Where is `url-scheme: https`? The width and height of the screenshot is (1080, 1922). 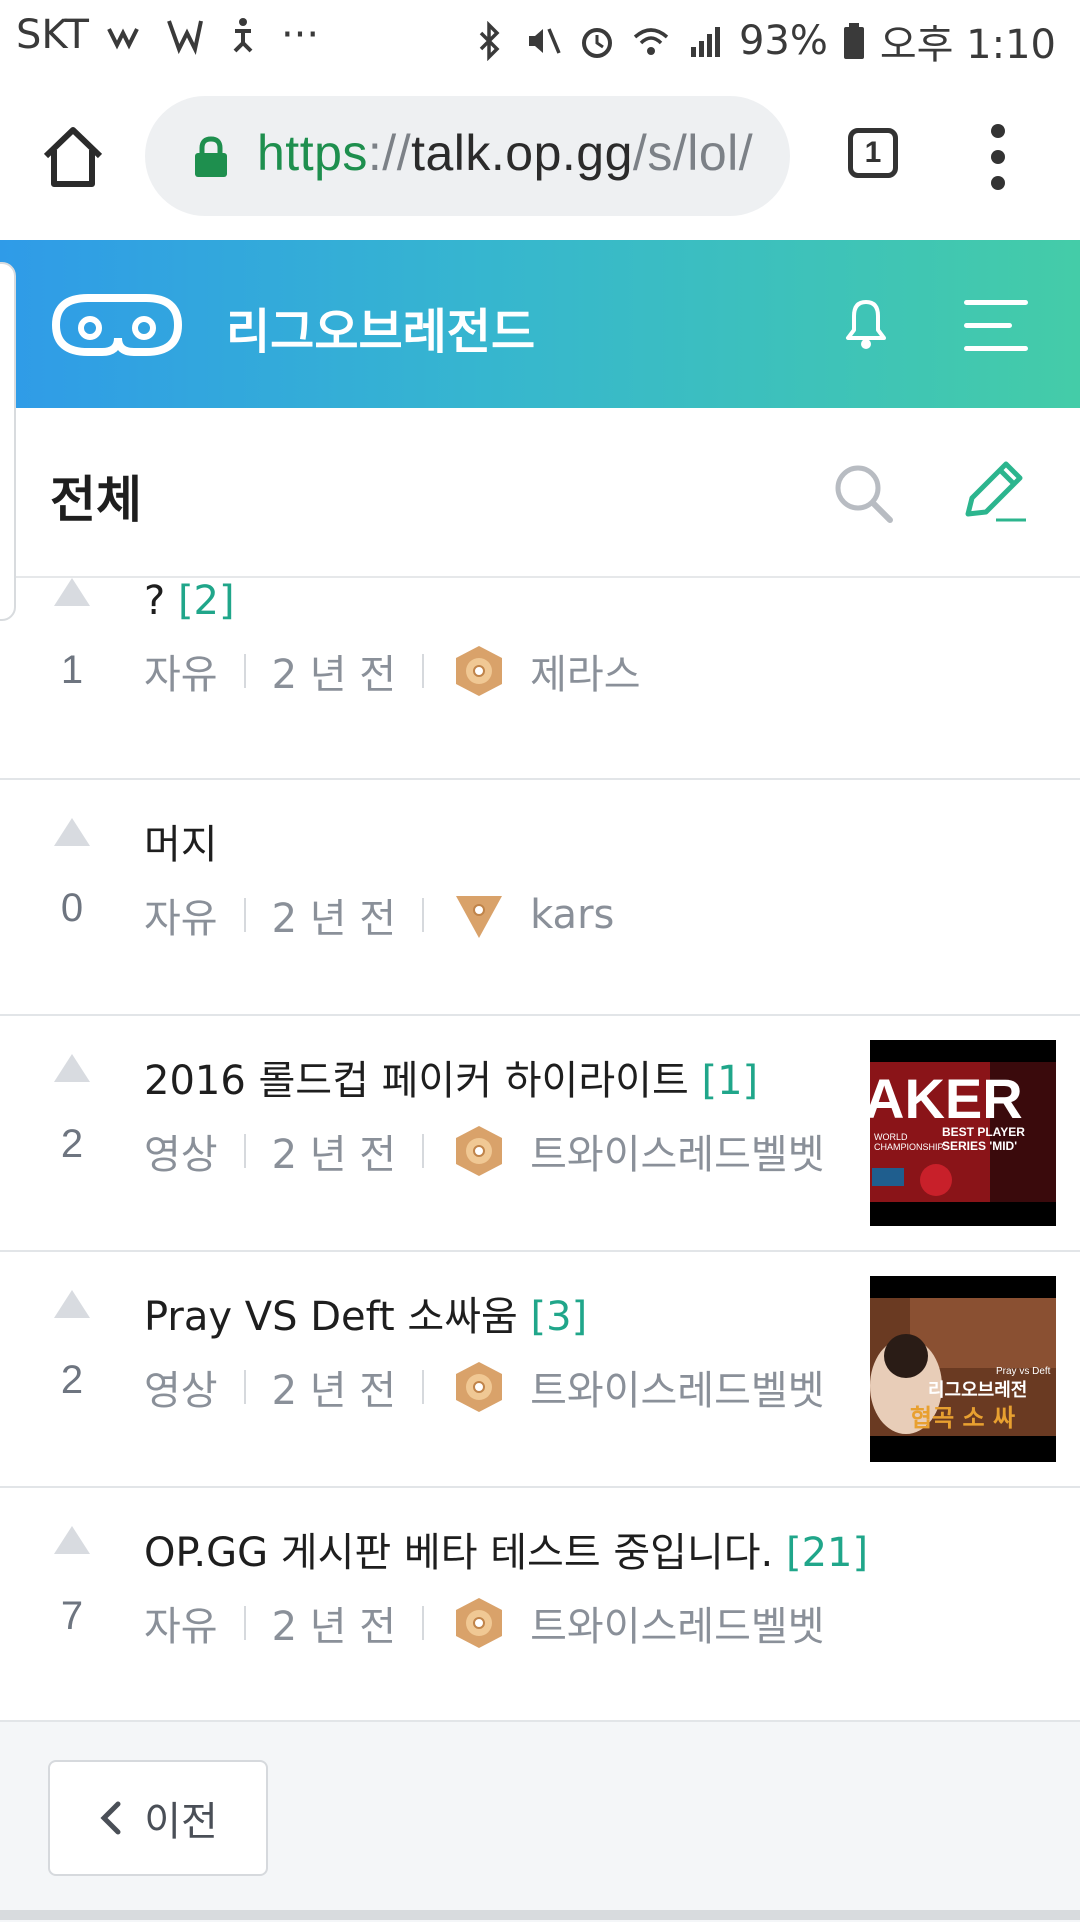 url-scheme: https is located at coordinates (312, 153).